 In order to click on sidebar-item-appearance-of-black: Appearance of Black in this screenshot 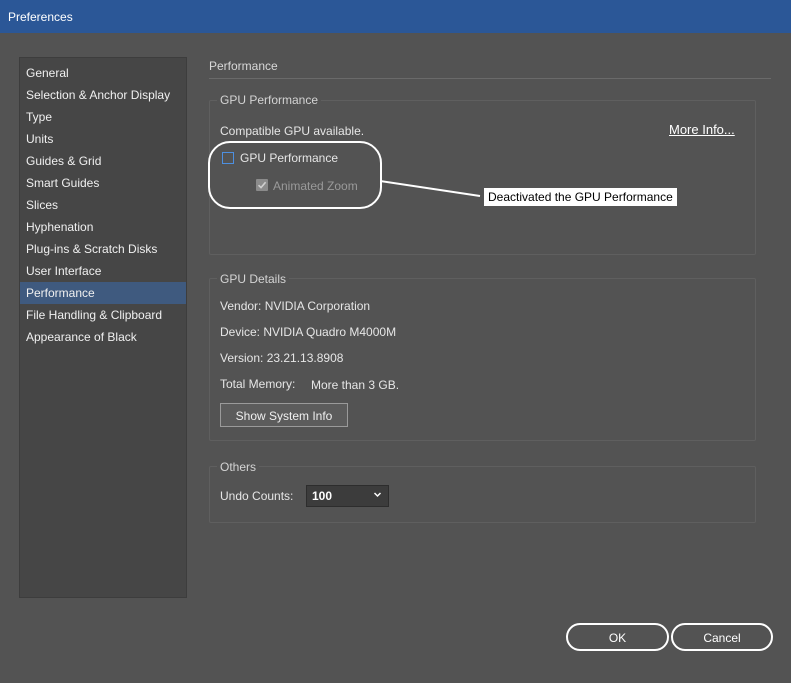, I will do `click(103, 337)`.